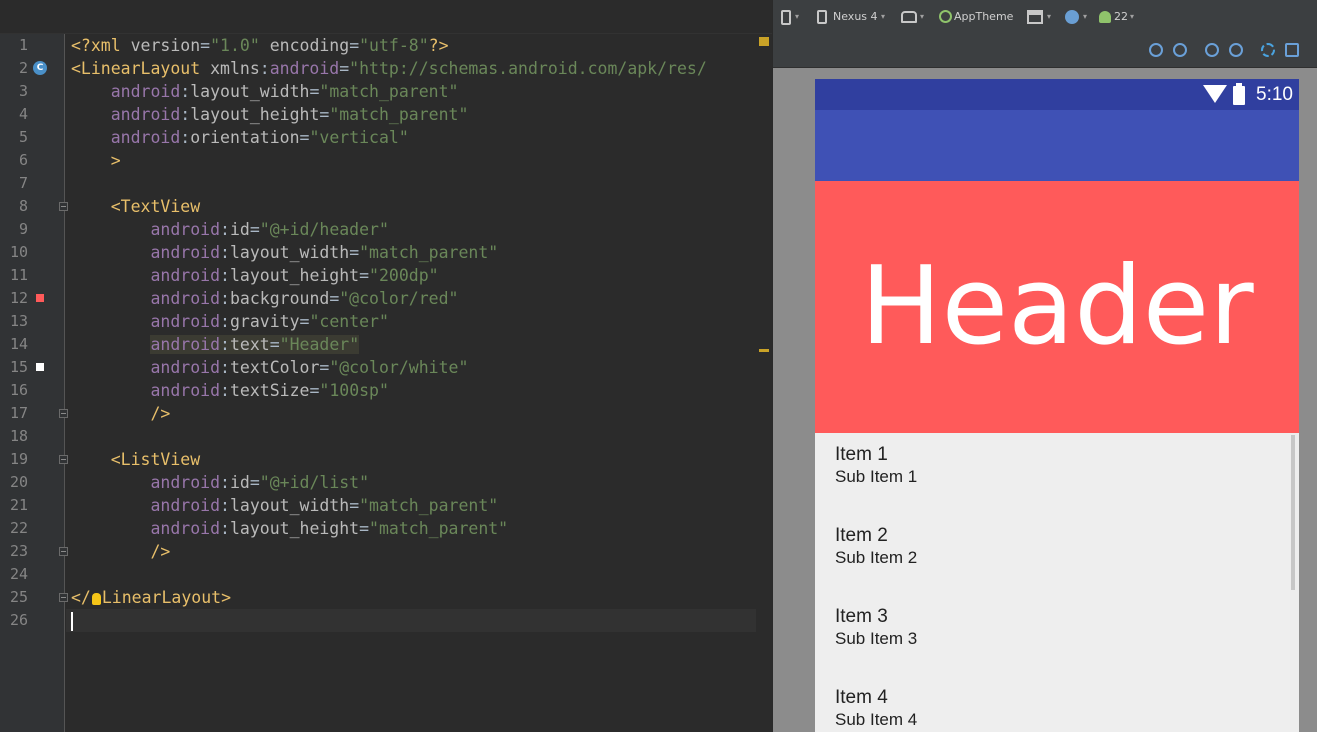 This screenshot has width=1317, height=732. I want to click on code-token: "http://schemas.android.com/apk/res/, so click(528, 68).